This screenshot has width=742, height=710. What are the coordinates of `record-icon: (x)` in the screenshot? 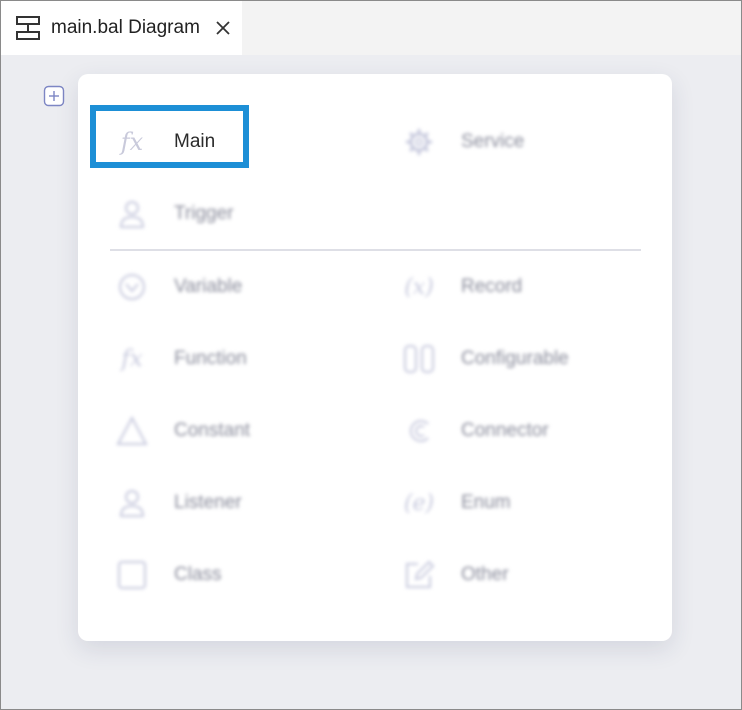 It's located at (419, 287).